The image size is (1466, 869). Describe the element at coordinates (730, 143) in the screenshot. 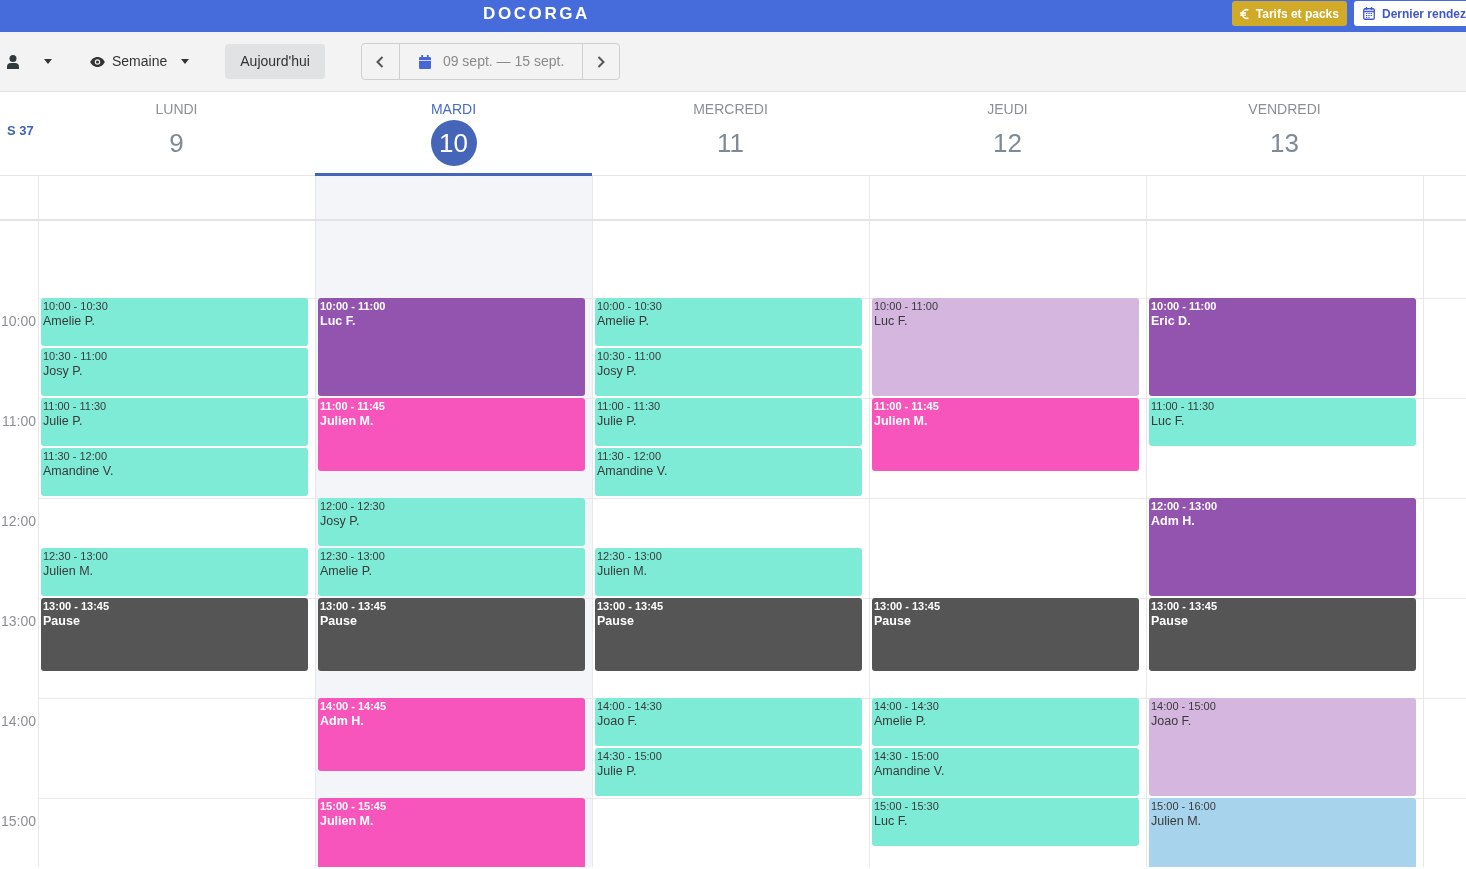

I see `day-number: 11` at that location.